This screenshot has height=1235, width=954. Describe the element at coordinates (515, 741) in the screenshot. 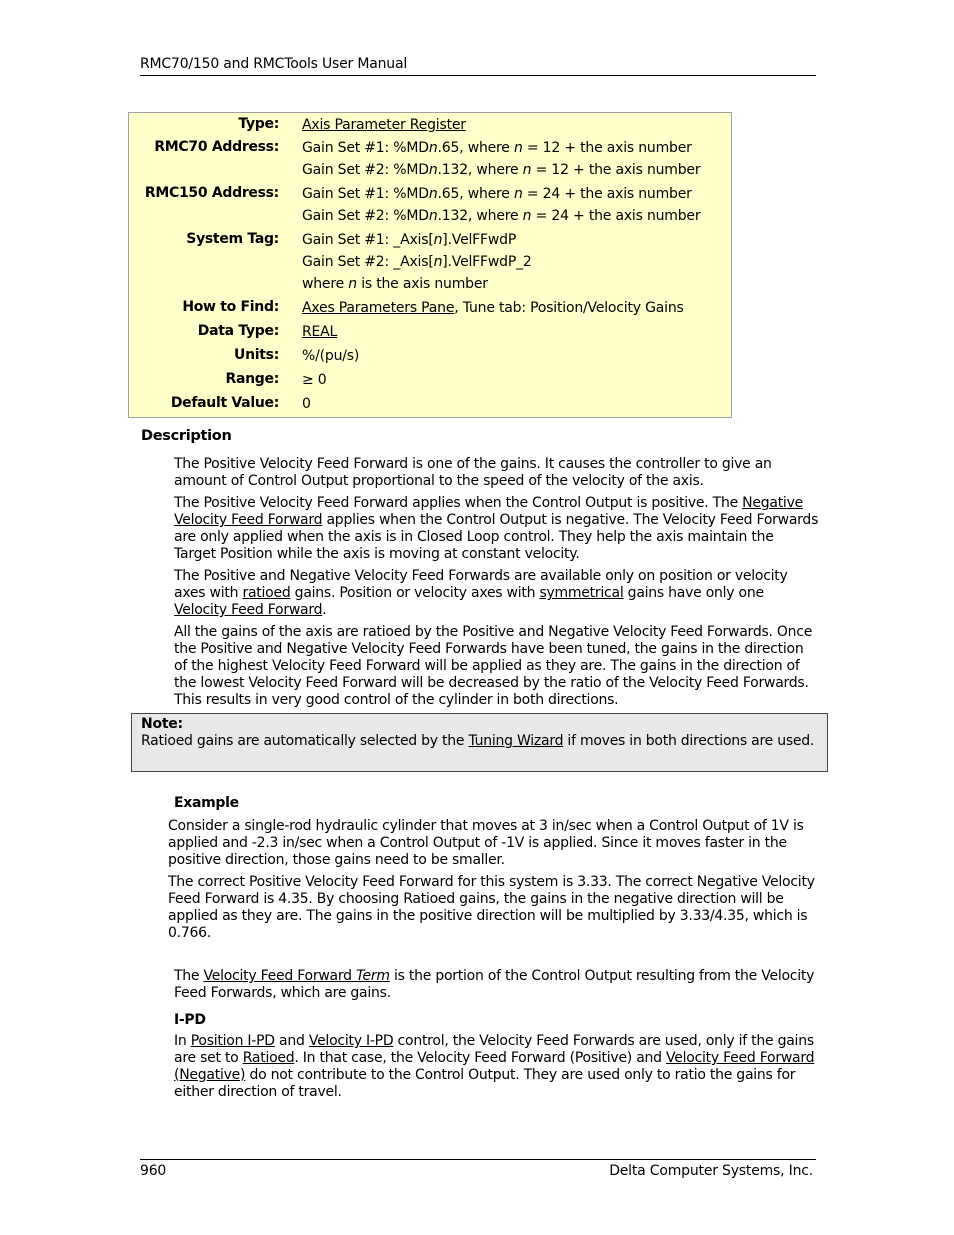

I see `tuning-wizard-link: Tuning Wizard` at that location.